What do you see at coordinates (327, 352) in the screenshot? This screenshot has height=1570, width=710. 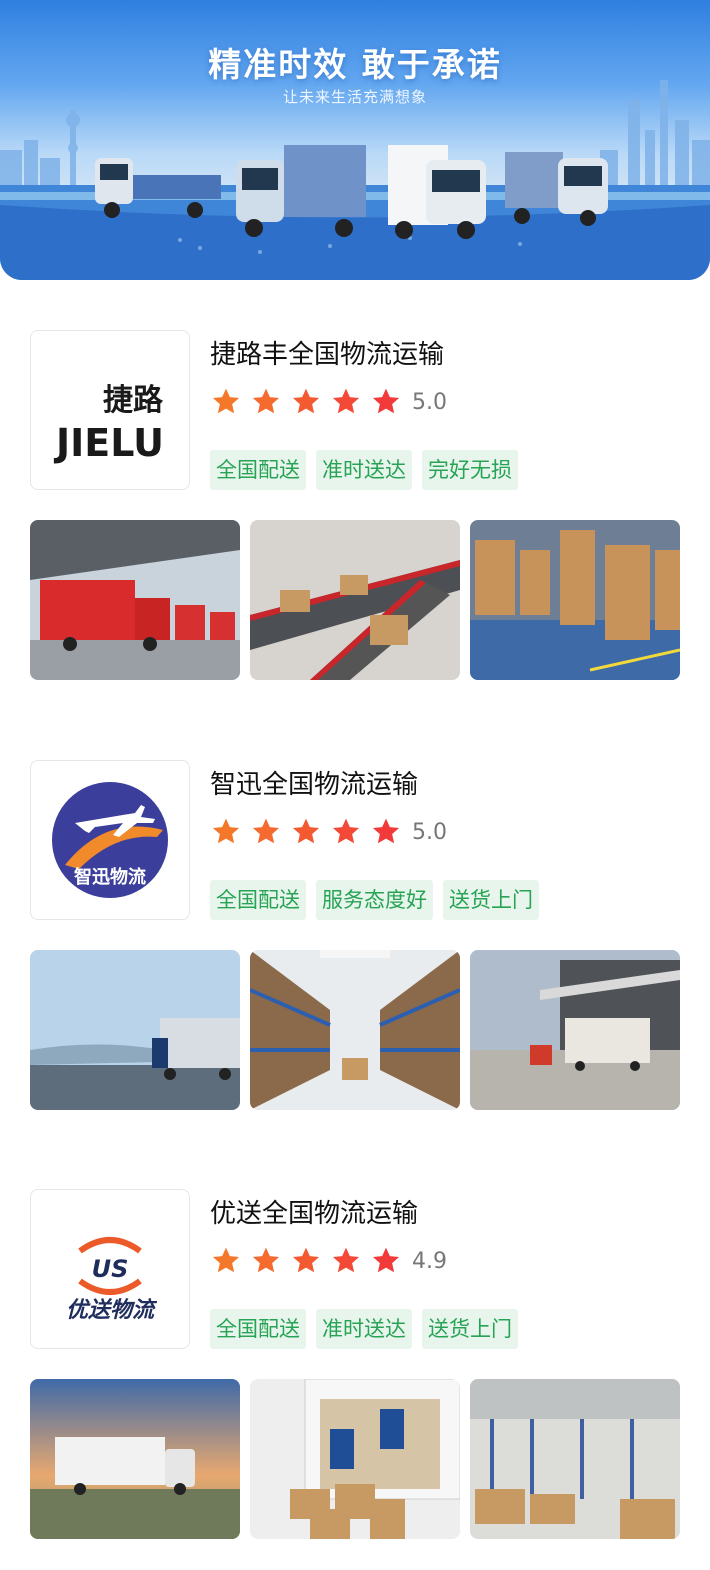 I see `company-name: 捷路丰全国物流运输` at bounding box center [327, 352].